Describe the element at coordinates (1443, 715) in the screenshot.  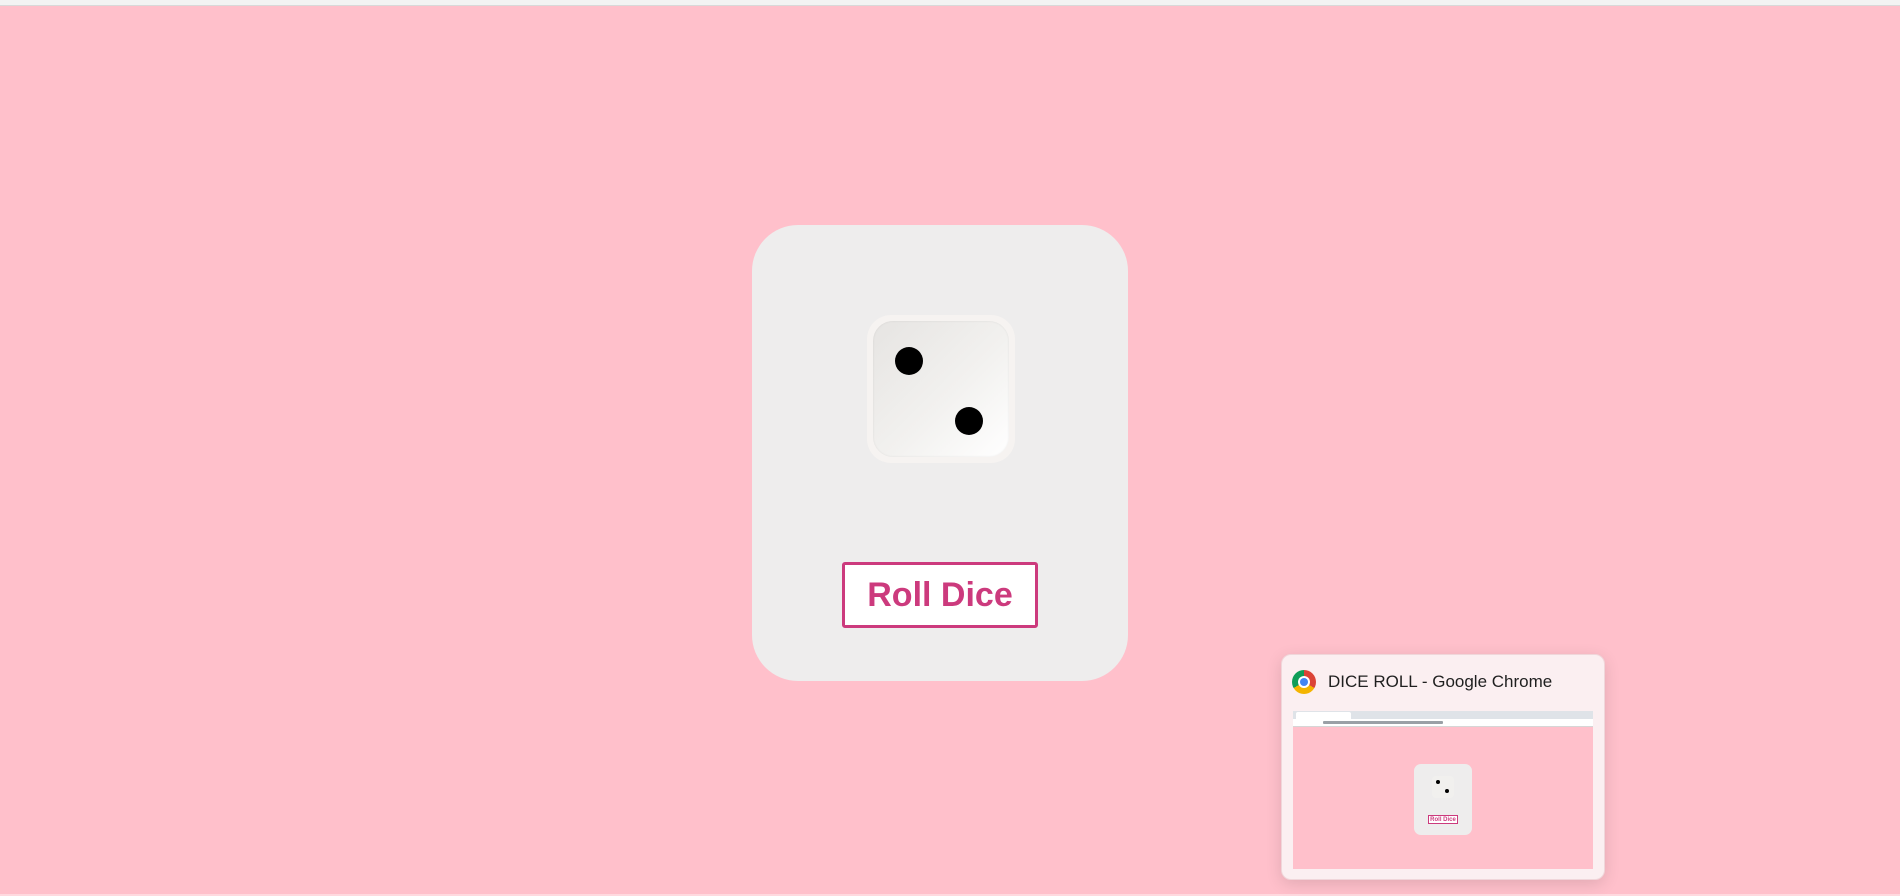
I see `thumbnail-tab-strip` at that location.